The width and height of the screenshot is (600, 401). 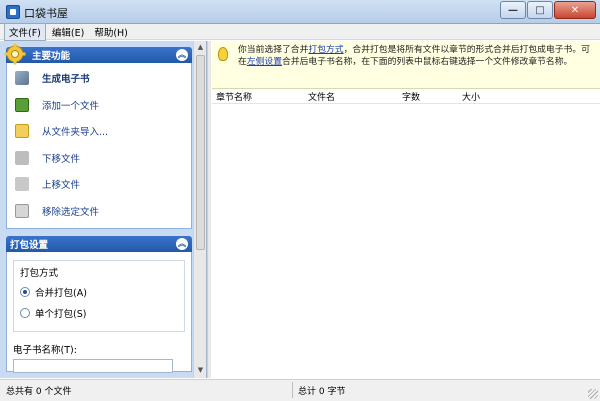 I want to click on radio-unchecked-icon, so click(x=25, y=313).